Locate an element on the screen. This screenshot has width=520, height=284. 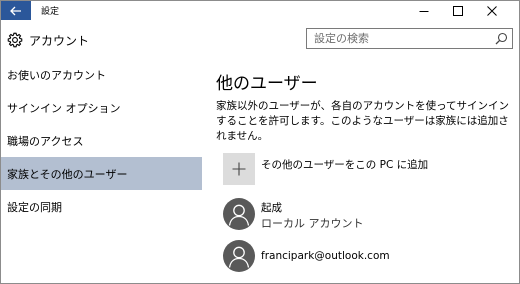
back-arrow-icon is located at coordinates (15, 10).